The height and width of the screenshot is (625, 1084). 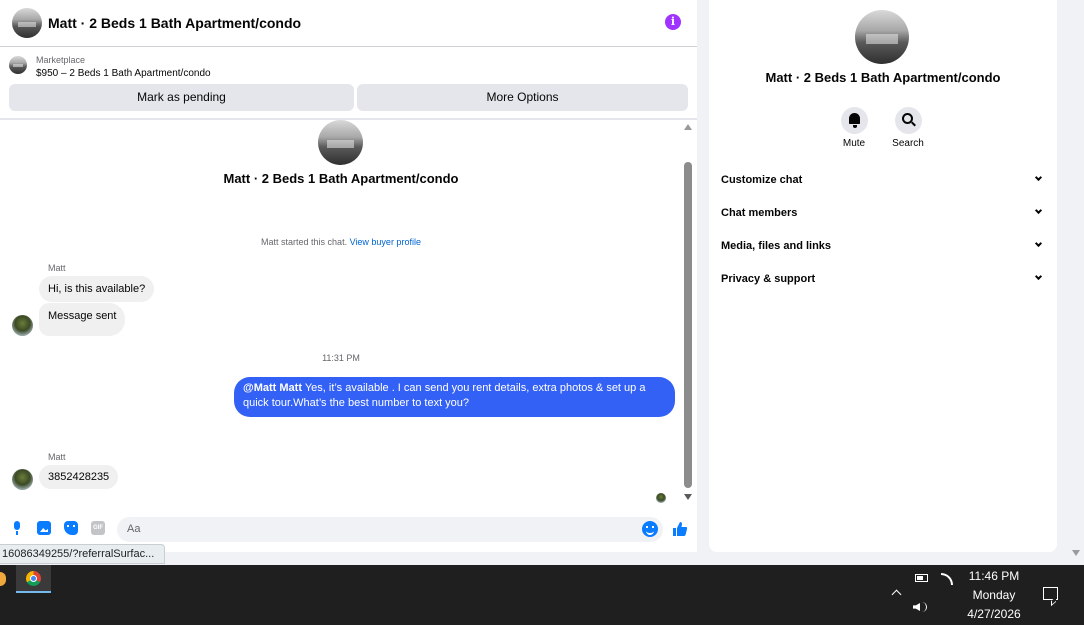 I want to click on taskbar-app-icon, so click(x=3, y=579).